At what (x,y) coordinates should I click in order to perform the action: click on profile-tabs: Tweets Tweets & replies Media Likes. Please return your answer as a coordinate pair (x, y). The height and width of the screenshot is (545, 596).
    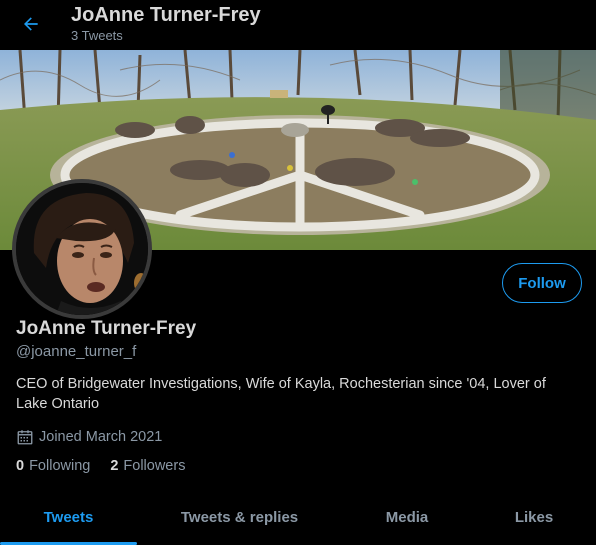
    Looking at the image, I should click on (298, 517).